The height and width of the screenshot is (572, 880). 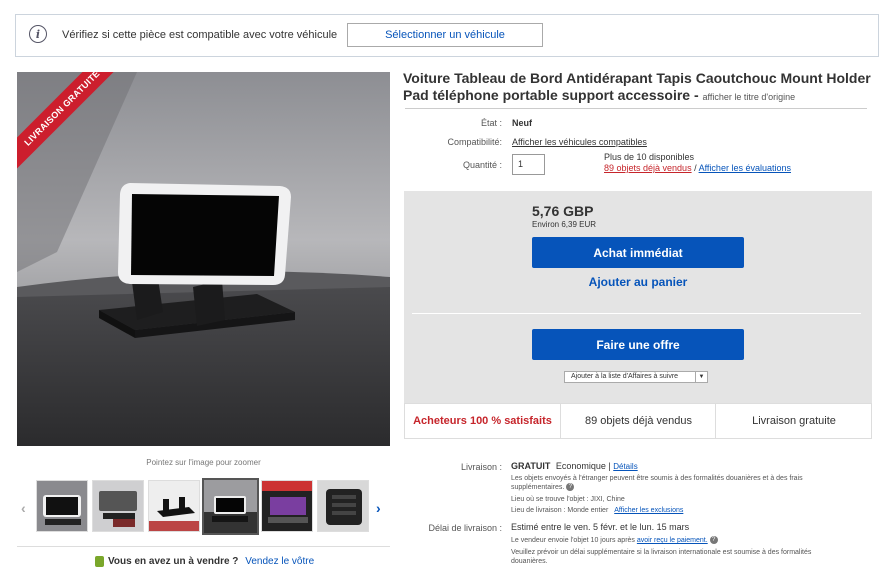 I want to click on reviews-link: Afficher les évaluations, so click(x=745, y=168).